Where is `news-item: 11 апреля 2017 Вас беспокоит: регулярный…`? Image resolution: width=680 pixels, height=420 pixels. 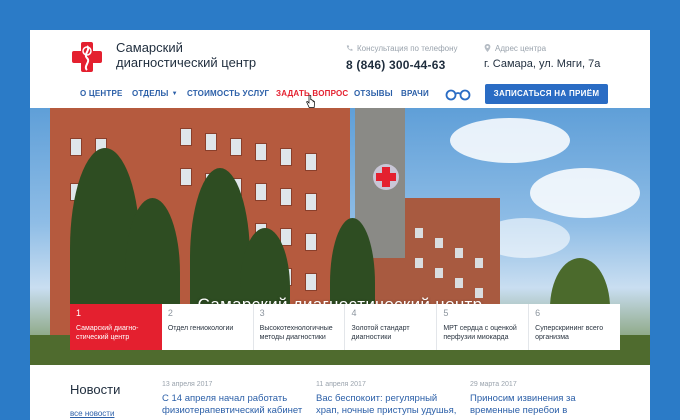 news-item: 11 апреля 2017 Вас беспокоит: регулярный… is located at coordinates (388, 399).